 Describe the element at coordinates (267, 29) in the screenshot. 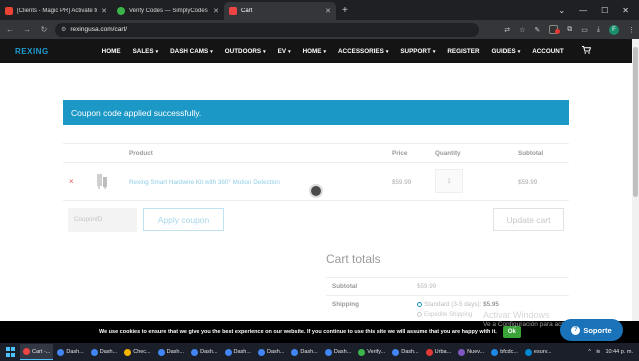

I see `address-bar: ⚙ rexingusa.com/cart/` at that location.